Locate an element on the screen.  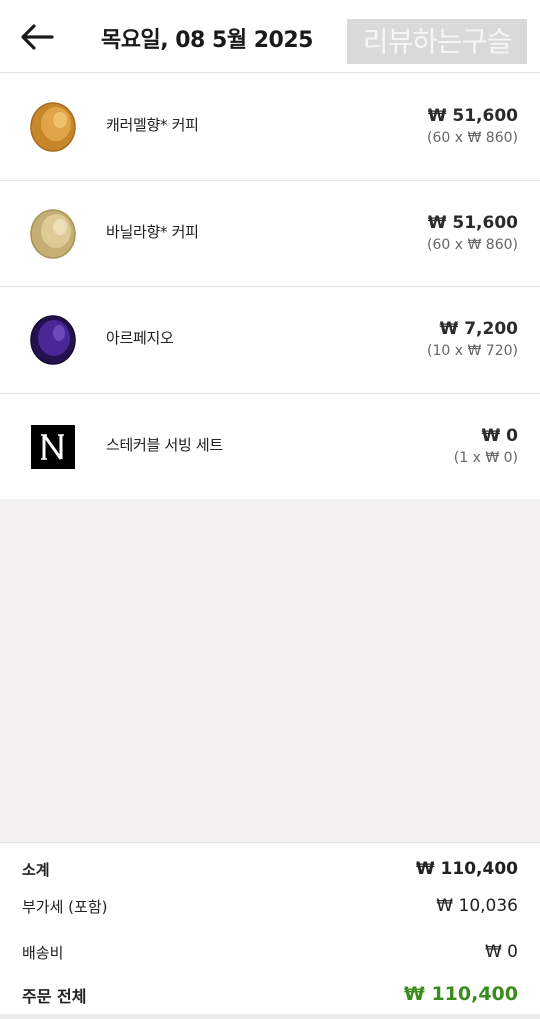
item-name: 스테커블 서빙 세트 is located at coordinates (164, 444).